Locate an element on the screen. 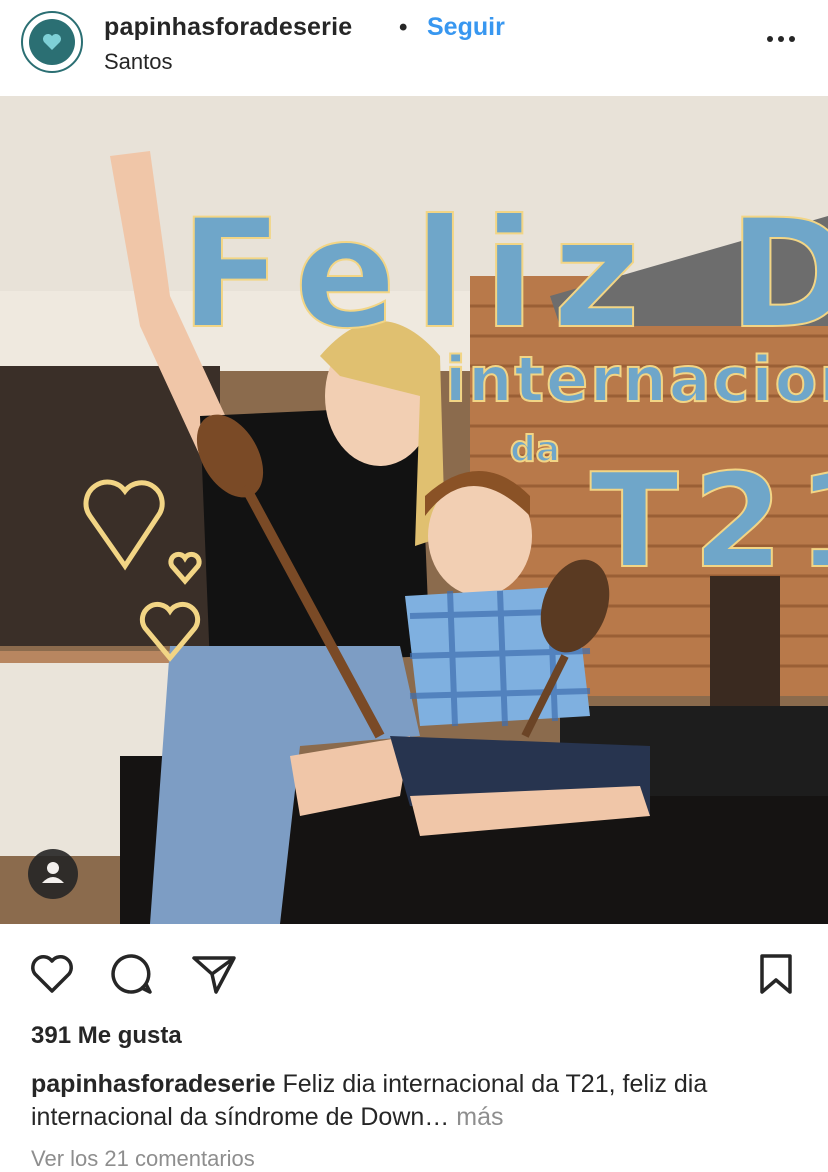 This screenshot has width=828, height=1172. profile-avatar is located at coordinates (52, 42).